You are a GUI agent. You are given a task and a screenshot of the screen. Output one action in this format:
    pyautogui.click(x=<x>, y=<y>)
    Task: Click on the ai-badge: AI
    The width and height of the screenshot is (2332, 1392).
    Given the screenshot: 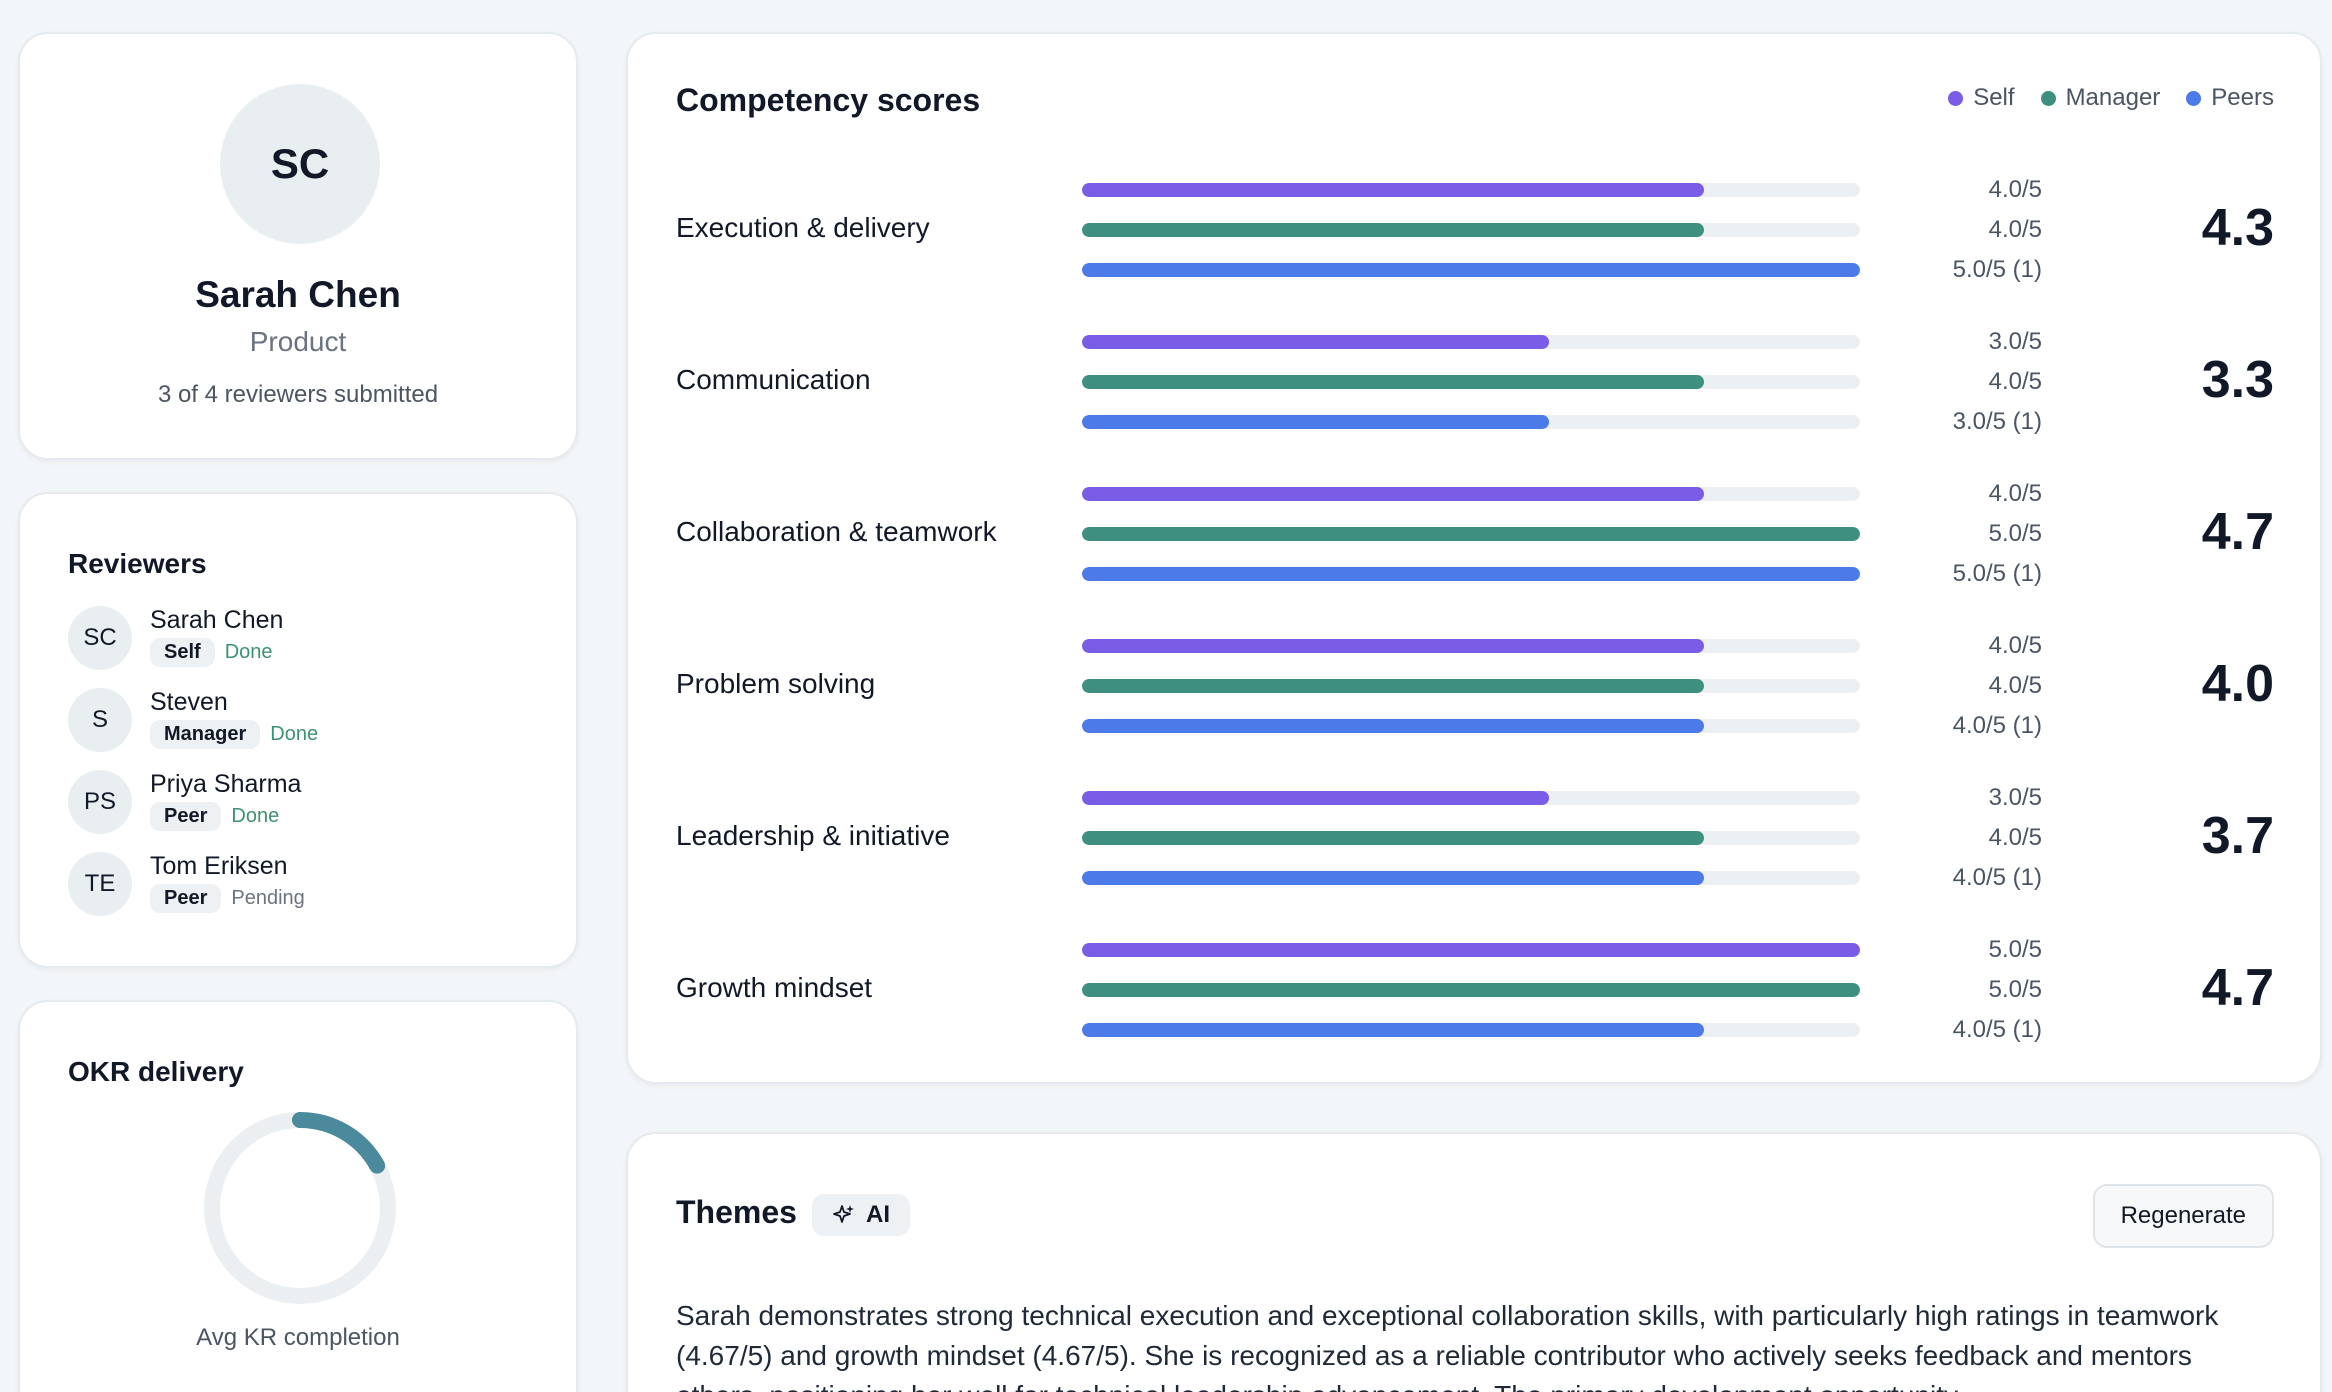 What is the action you would take?
    pyautogui.click(x=861, y=1215)
    